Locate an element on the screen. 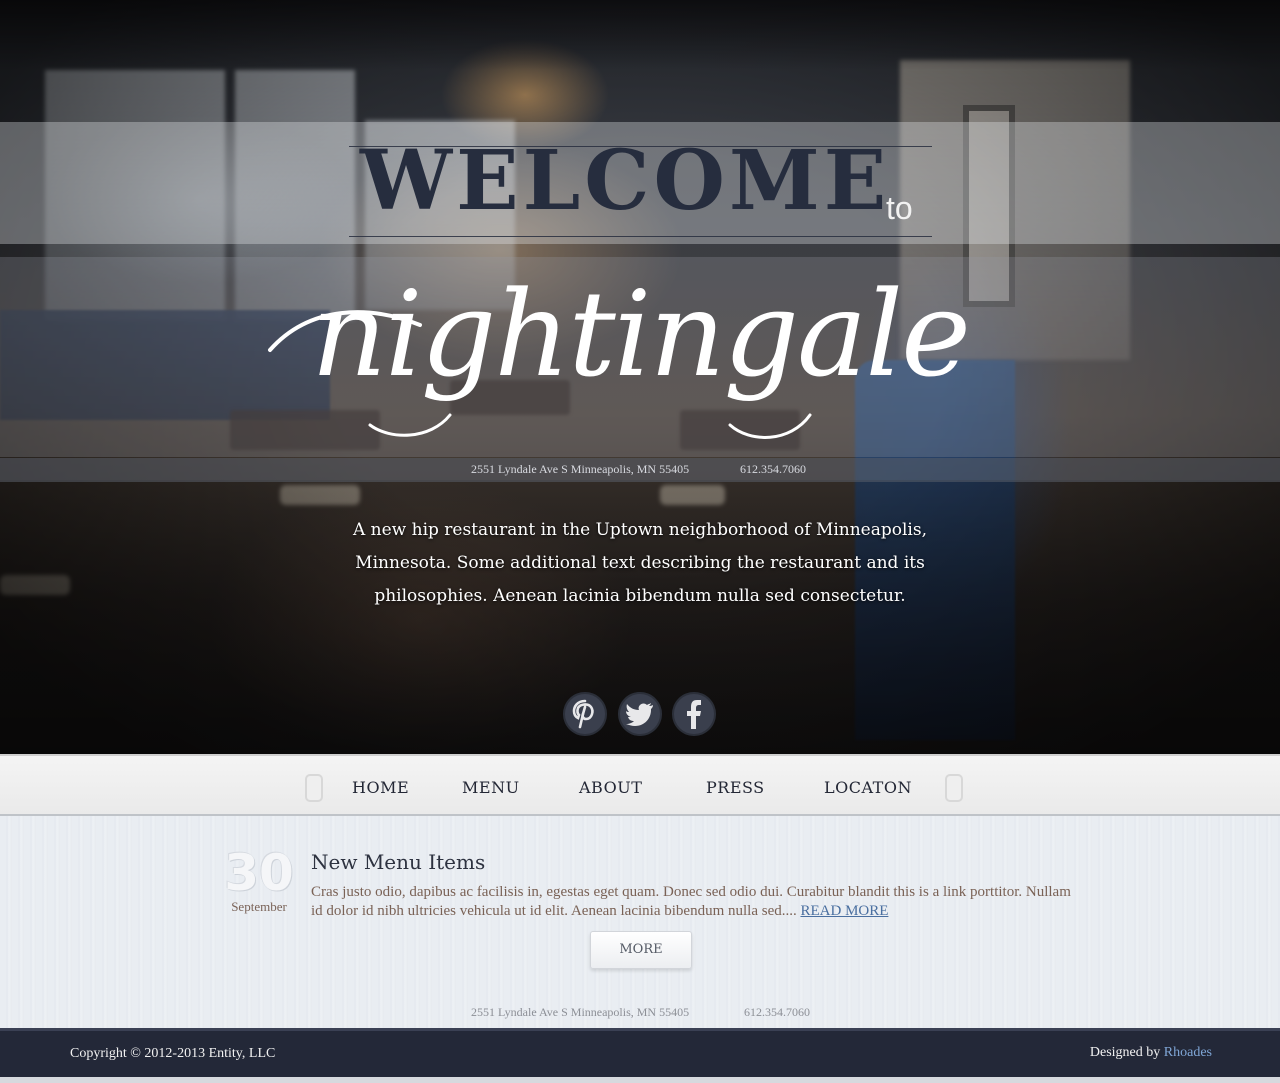  twitter-button is located at coordinates (640, 714).